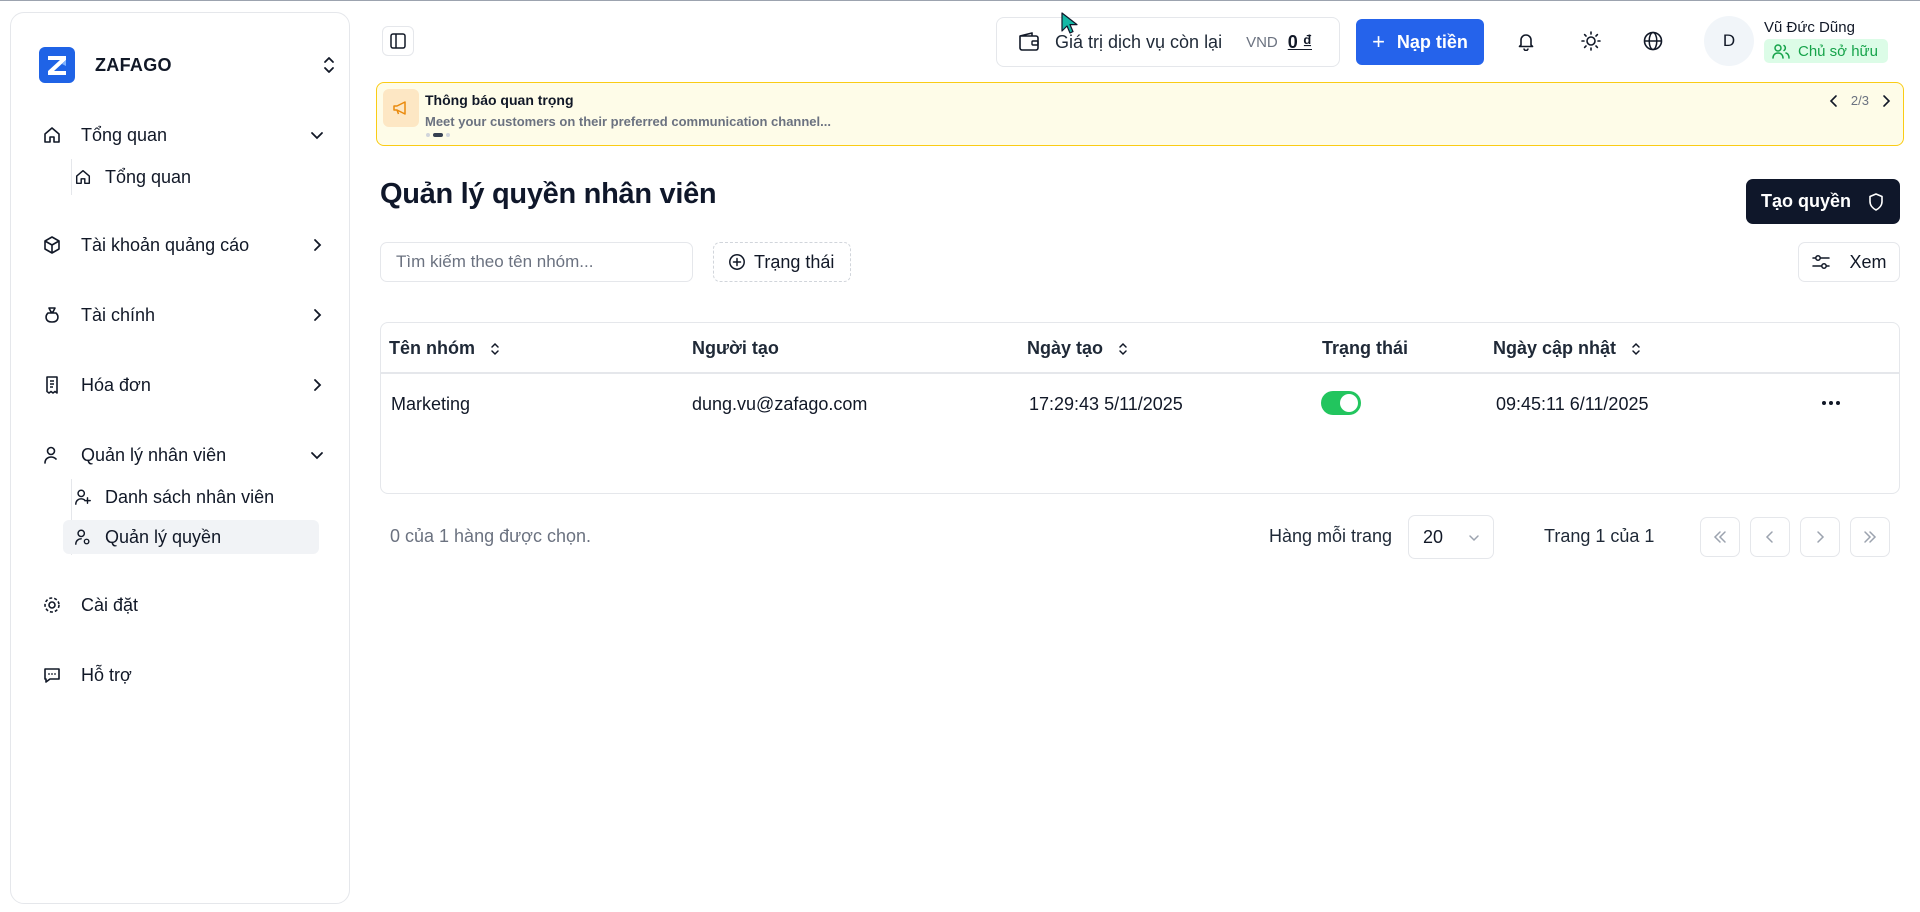 The width and height of the screenshot is (1920, 912). I want to click on chat-icon, so click(52, 675).